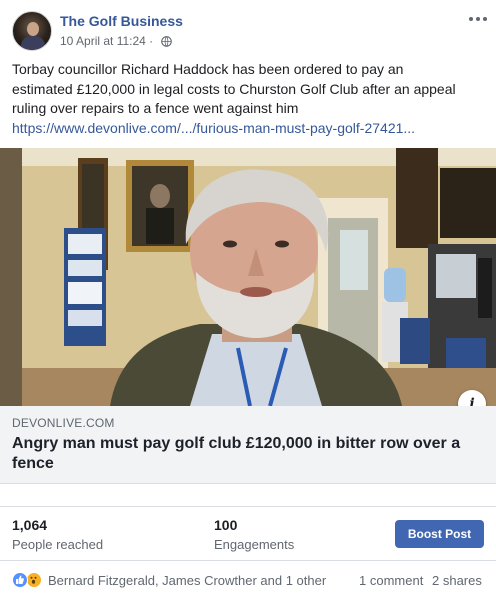  What do you see at coordinates (254, 544) in the screenshot?
I see `engagements-label: Engagements` at bounding box center [254, 544].